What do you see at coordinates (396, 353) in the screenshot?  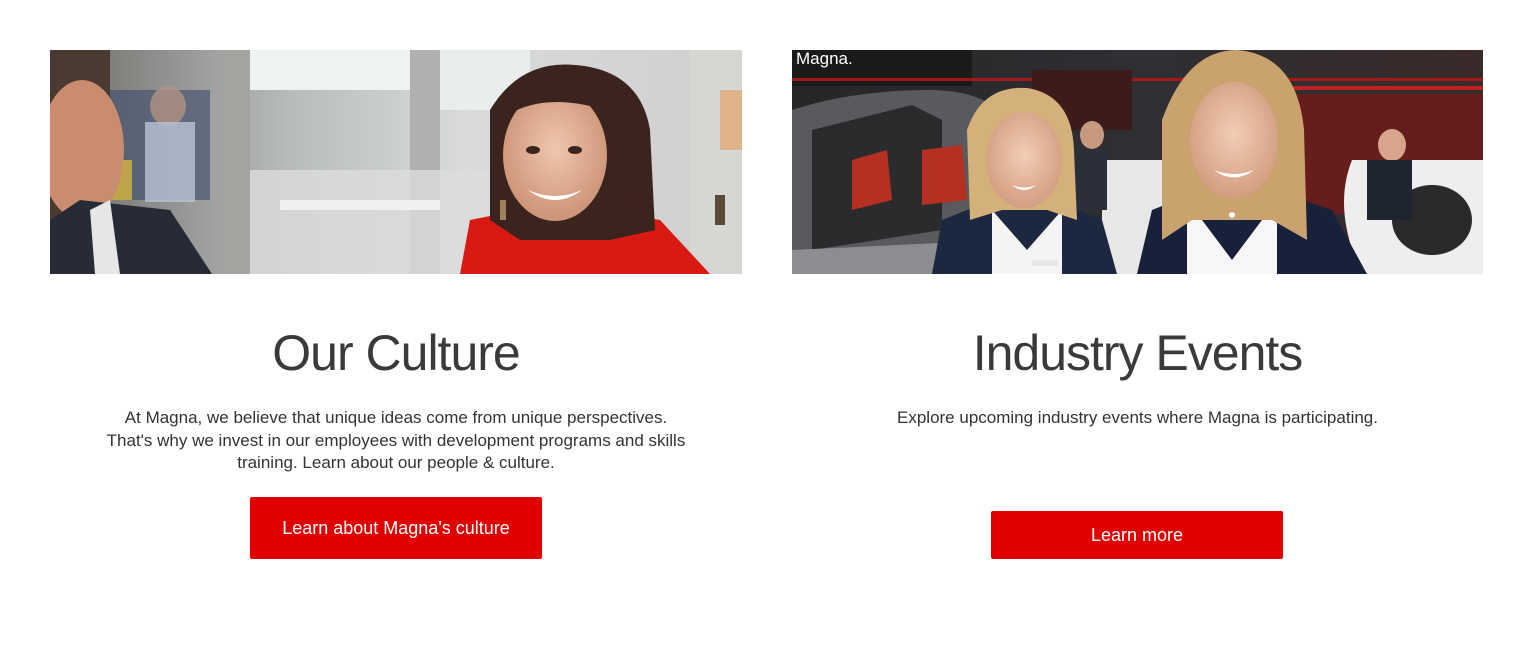 I see `culture-title: Our Culture` at bounding box center [396, 353].